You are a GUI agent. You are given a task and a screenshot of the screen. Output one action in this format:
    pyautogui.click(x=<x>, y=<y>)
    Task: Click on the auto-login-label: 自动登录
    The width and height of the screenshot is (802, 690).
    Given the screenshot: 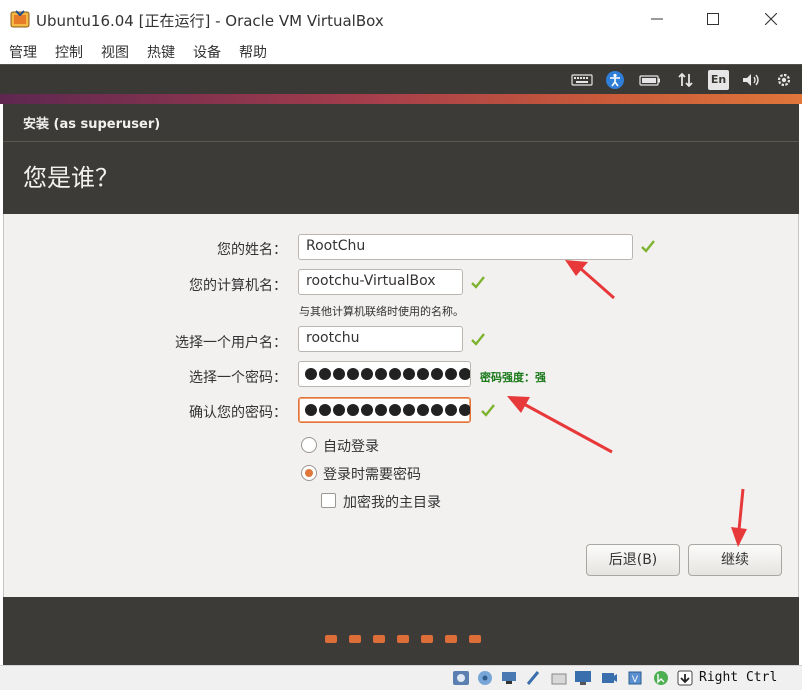 What is the action you would take?
    pyautogui.click(x=351, y=447)
    